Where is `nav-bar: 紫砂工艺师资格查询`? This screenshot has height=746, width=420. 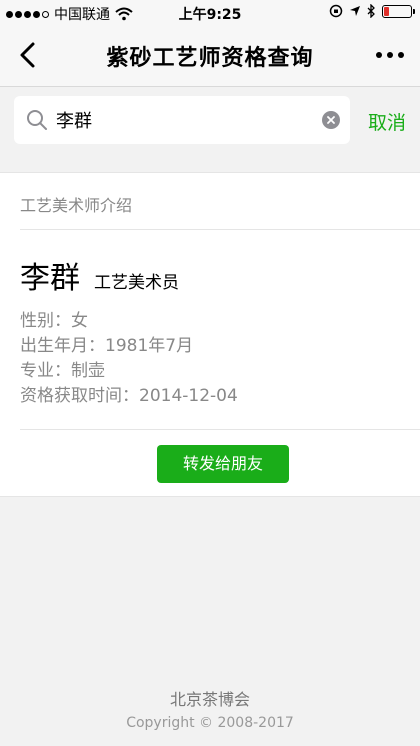 nav-bar: 紫砂工艺师资格查询 is located at coordinates (210, 56).